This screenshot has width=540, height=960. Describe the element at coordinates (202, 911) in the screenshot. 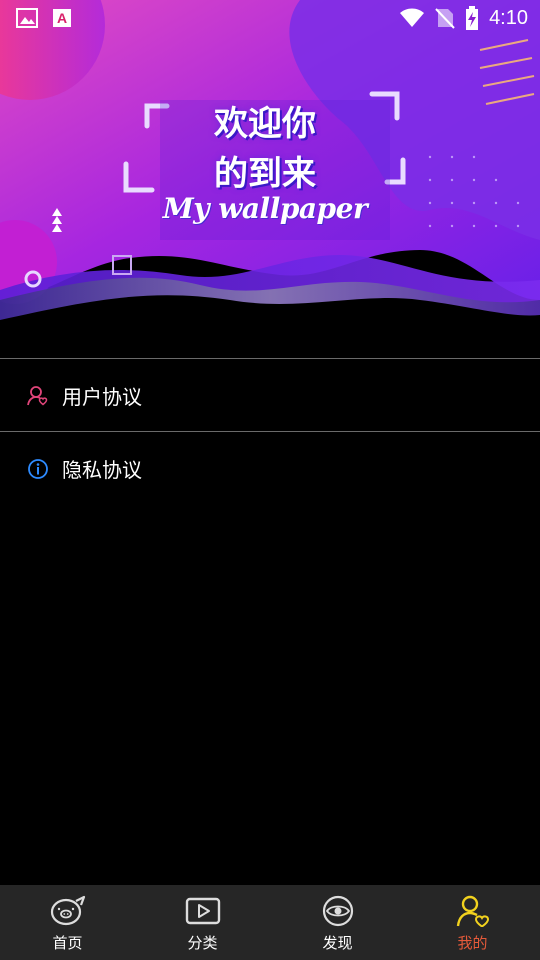

I see `play-category-icon` at that location.